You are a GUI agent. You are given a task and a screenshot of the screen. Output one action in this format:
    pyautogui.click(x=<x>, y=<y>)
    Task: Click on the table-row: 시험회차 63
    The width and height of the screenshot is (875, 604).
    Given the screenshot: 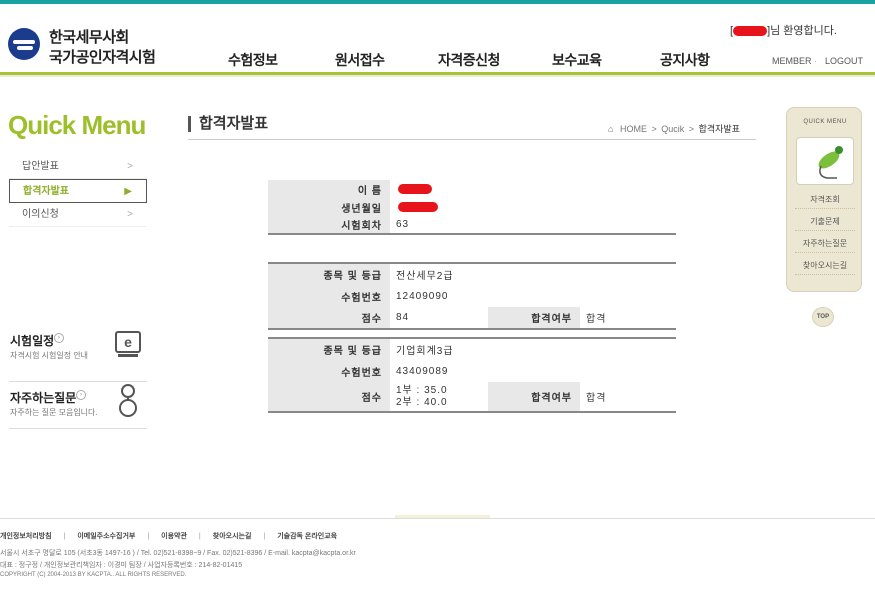 What is the action you would take?
    pyautogui.click(x=472, y=225)
    